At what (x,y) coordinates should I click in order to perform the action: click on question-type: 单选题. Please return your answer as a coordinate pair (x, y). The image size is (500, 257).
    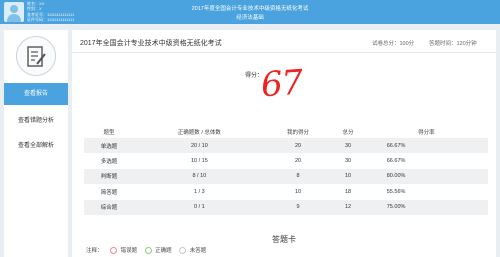
    Looking at the image, I should click on (109, 146).